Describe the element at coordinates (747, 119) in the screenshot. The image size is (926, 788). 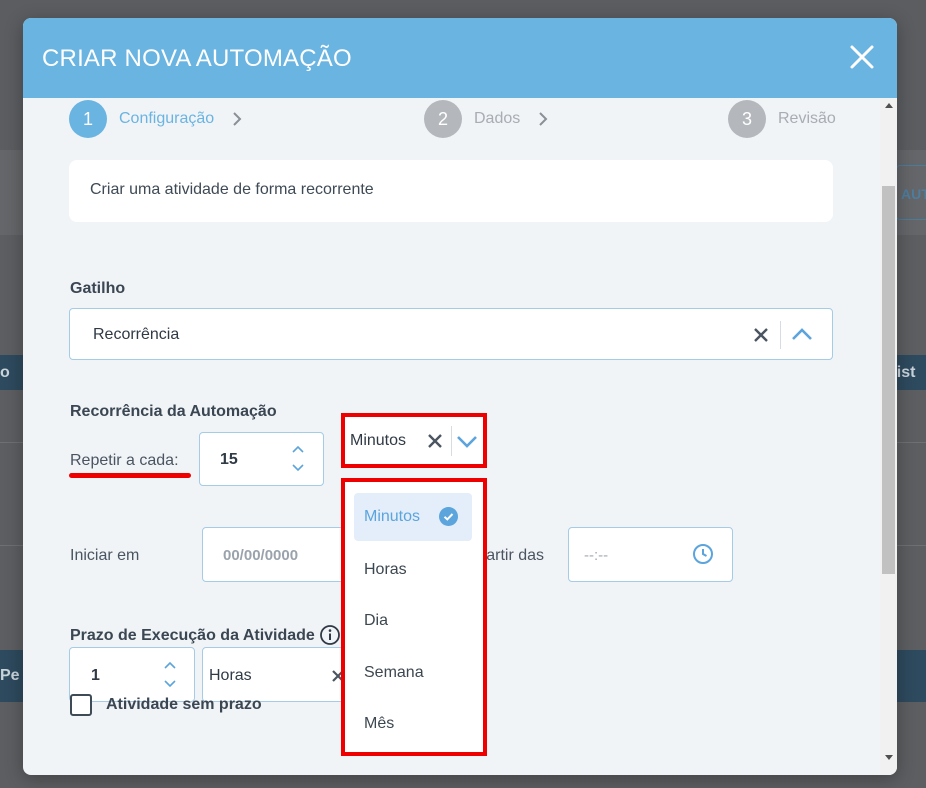
I see `step-number: 3` at that location.